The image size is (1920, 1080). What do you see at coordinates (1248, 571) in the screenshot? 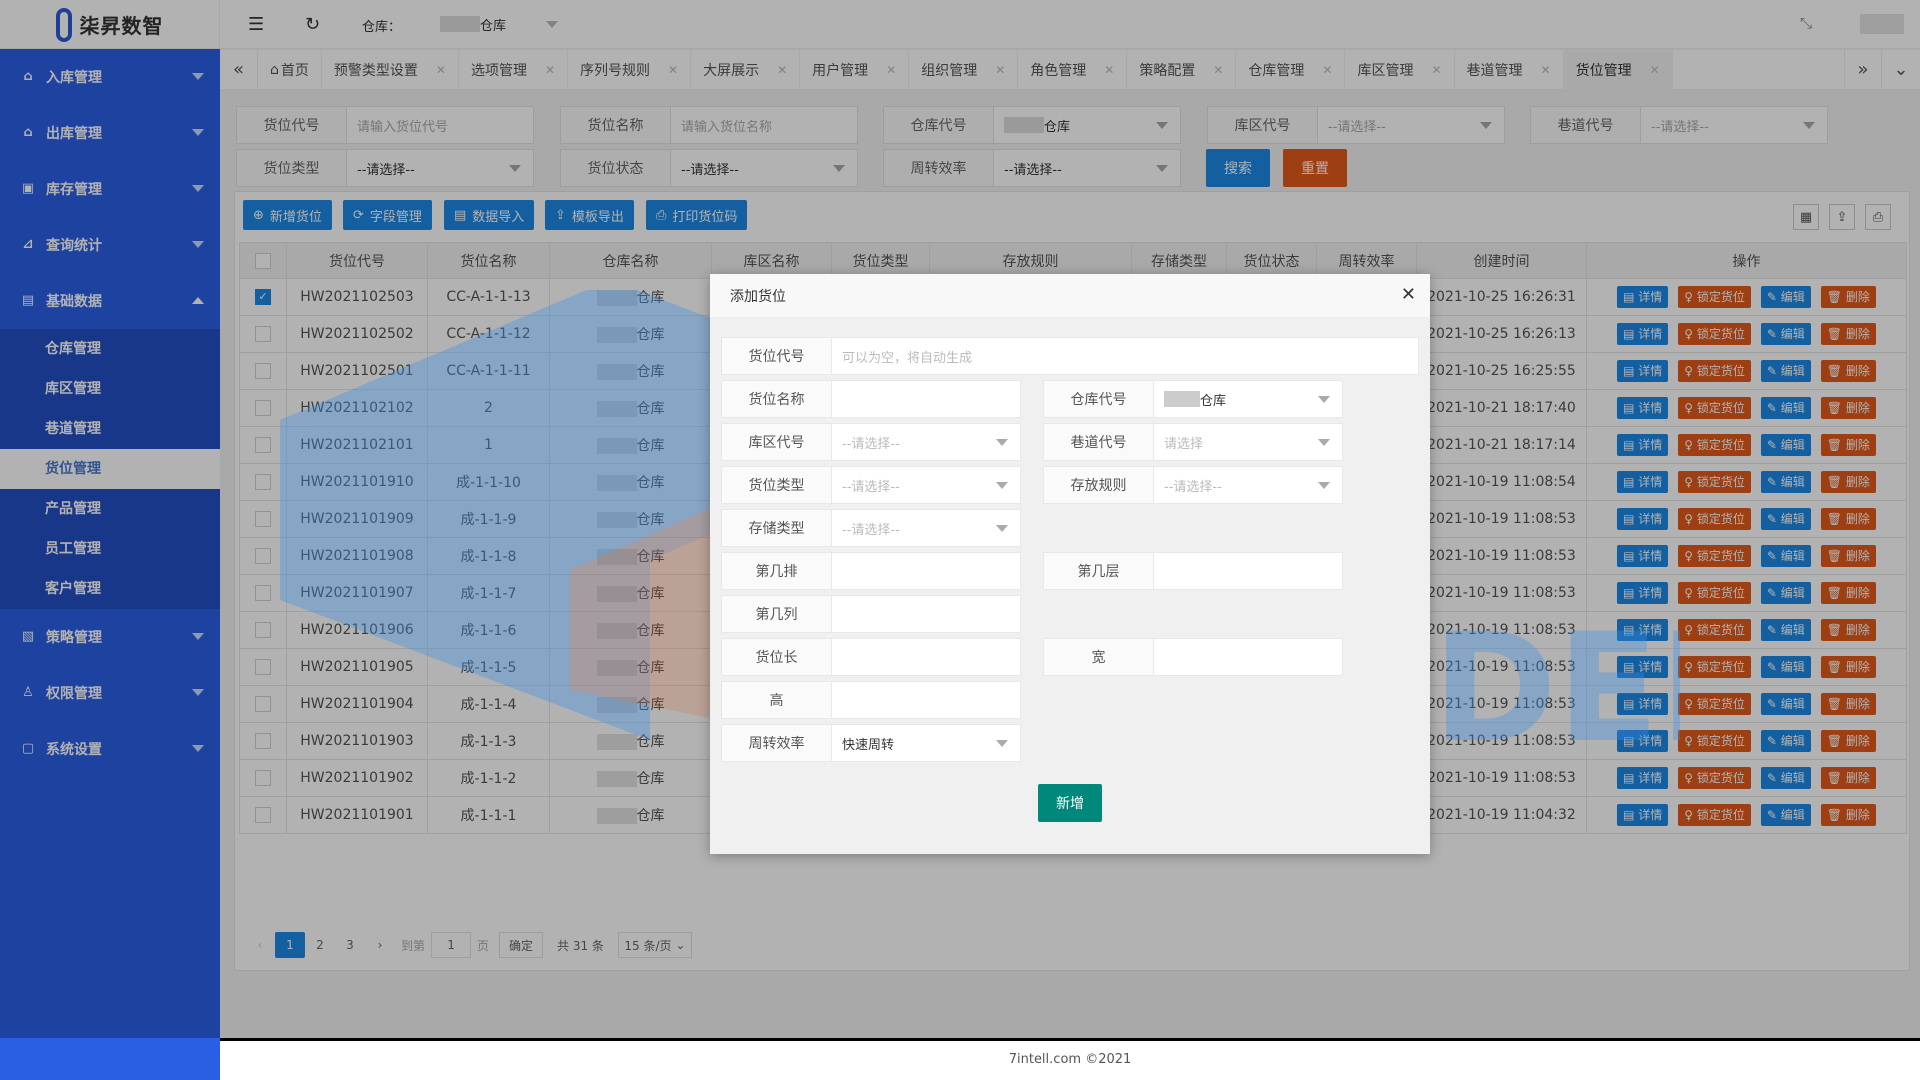
I see `field-layer-input` at bounding box center [1248, 571].